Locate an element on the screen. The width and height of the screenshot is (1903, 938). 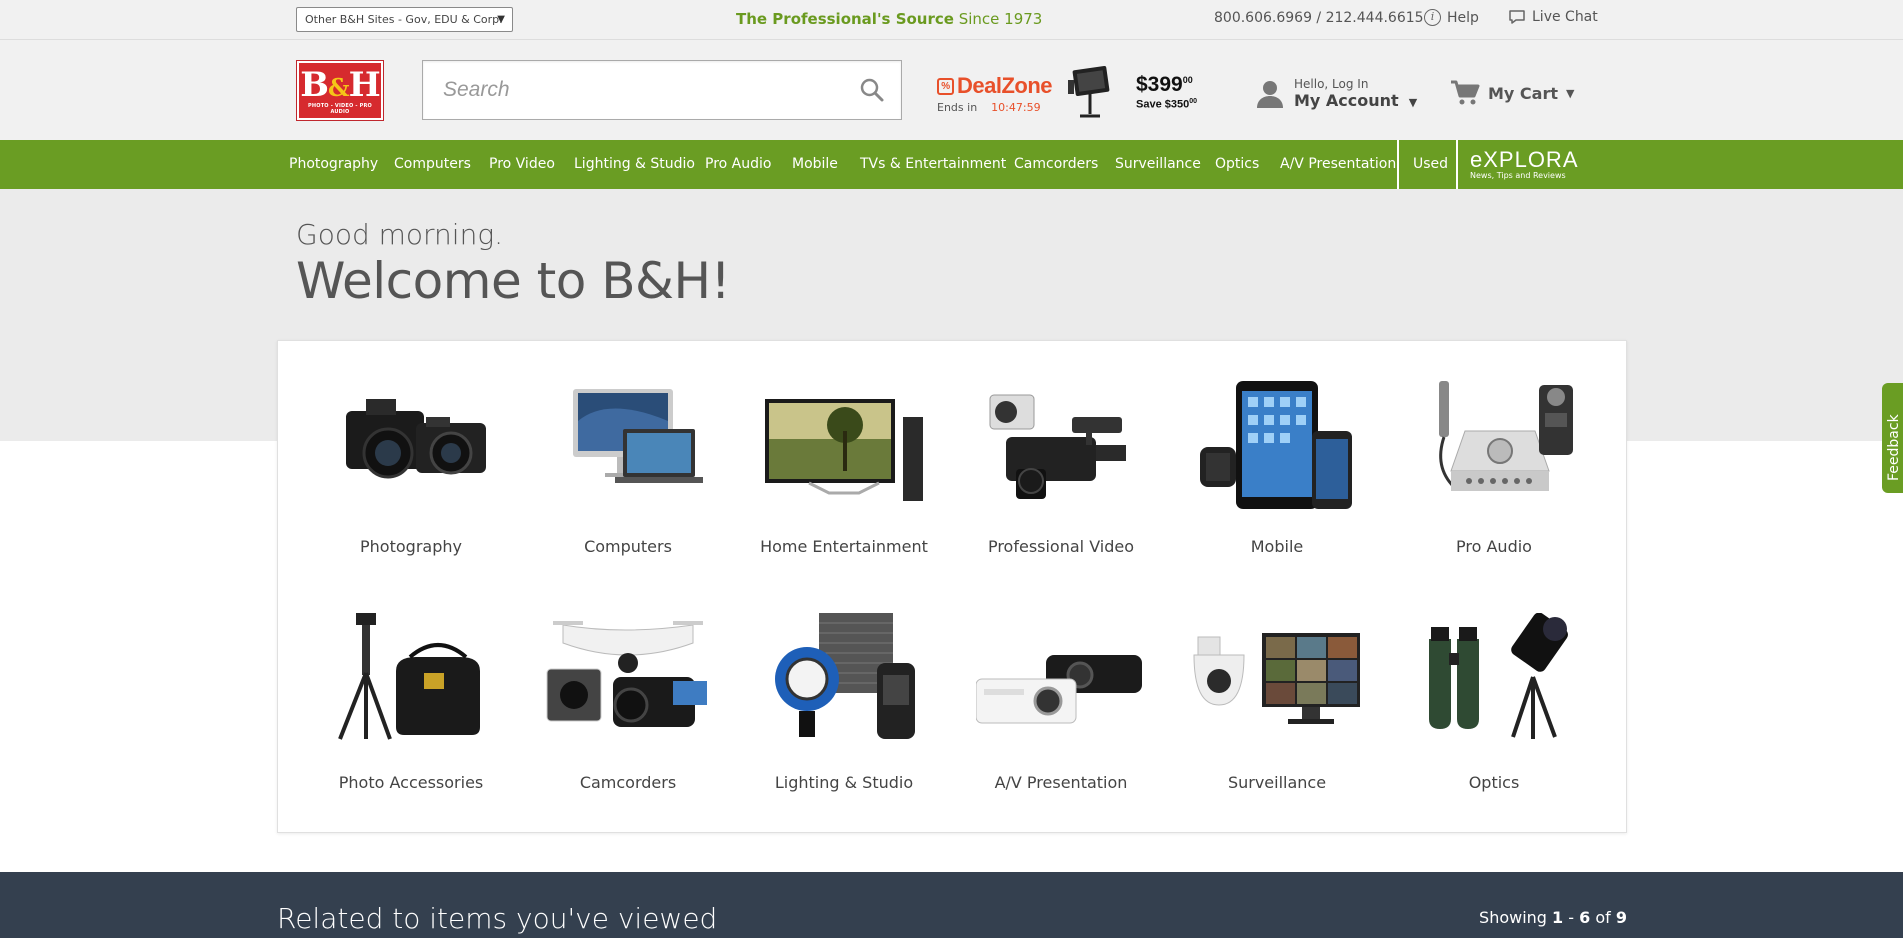
category-label: Home Entertainment is located at coordinates (844, 546).